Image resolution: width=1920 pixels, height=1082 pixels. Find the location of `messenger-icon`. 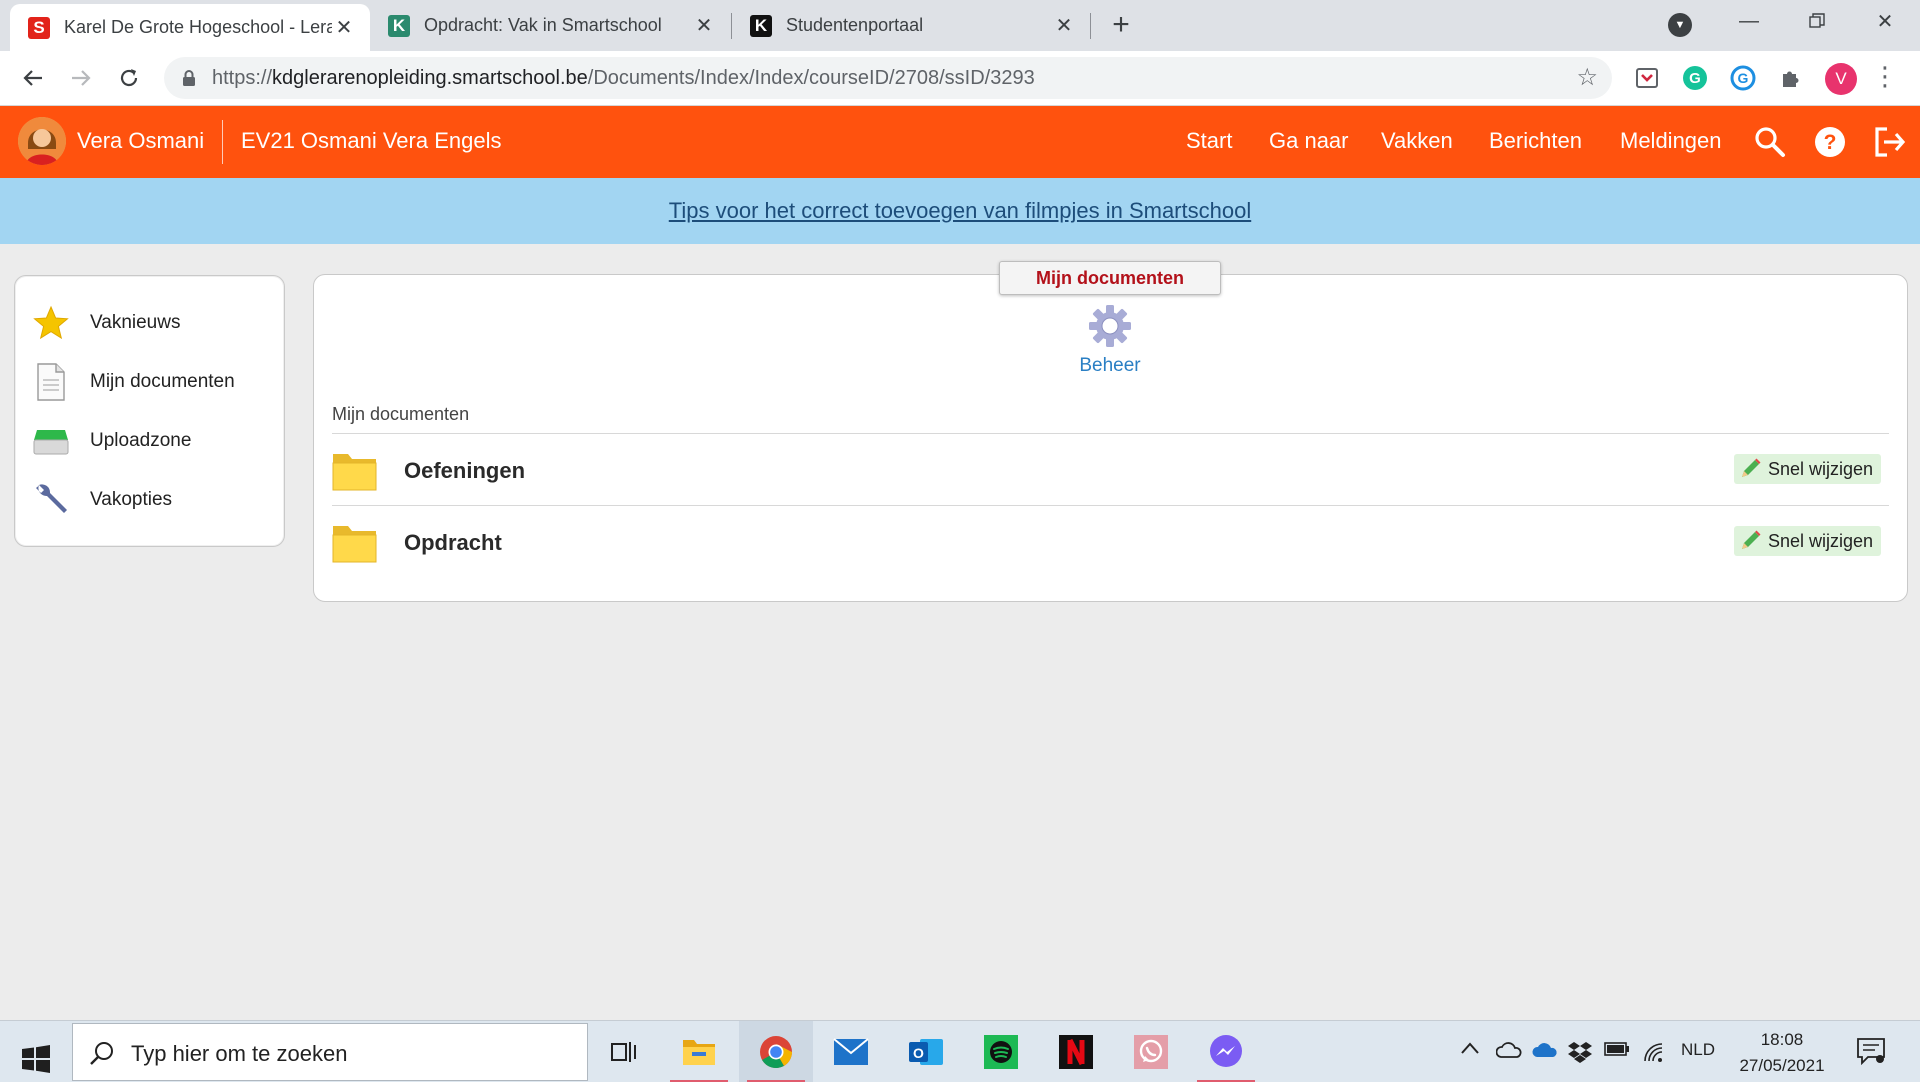

messenger-icon is located at coordinates (1226, 1051).